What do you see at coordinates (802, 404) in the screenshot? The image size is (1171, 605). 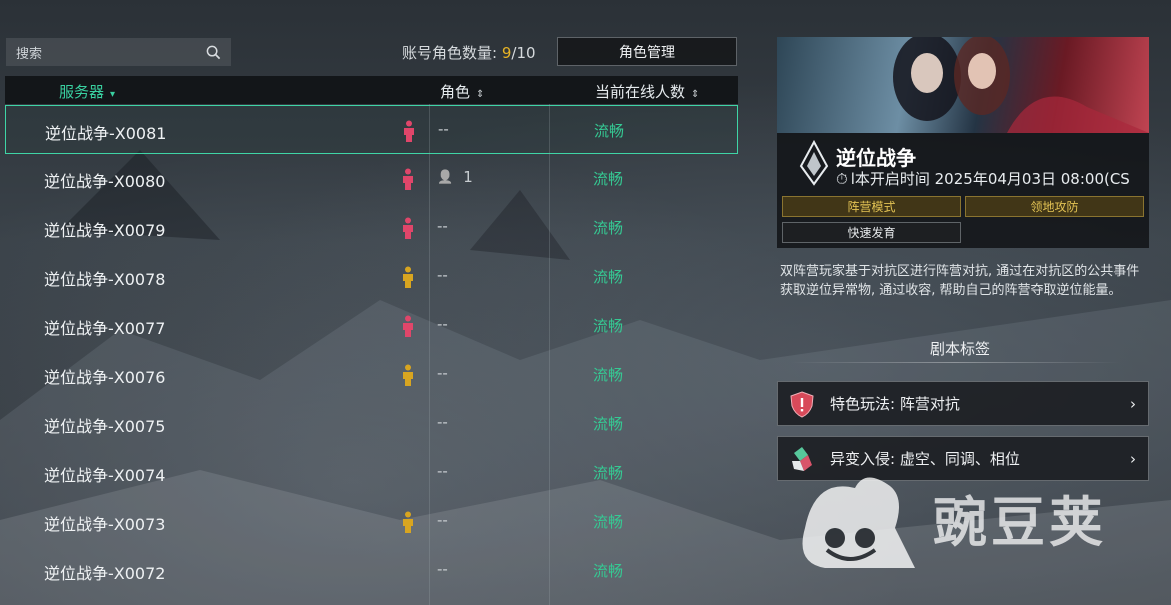 I see `shield-icon` at bounding box center [802, 404].